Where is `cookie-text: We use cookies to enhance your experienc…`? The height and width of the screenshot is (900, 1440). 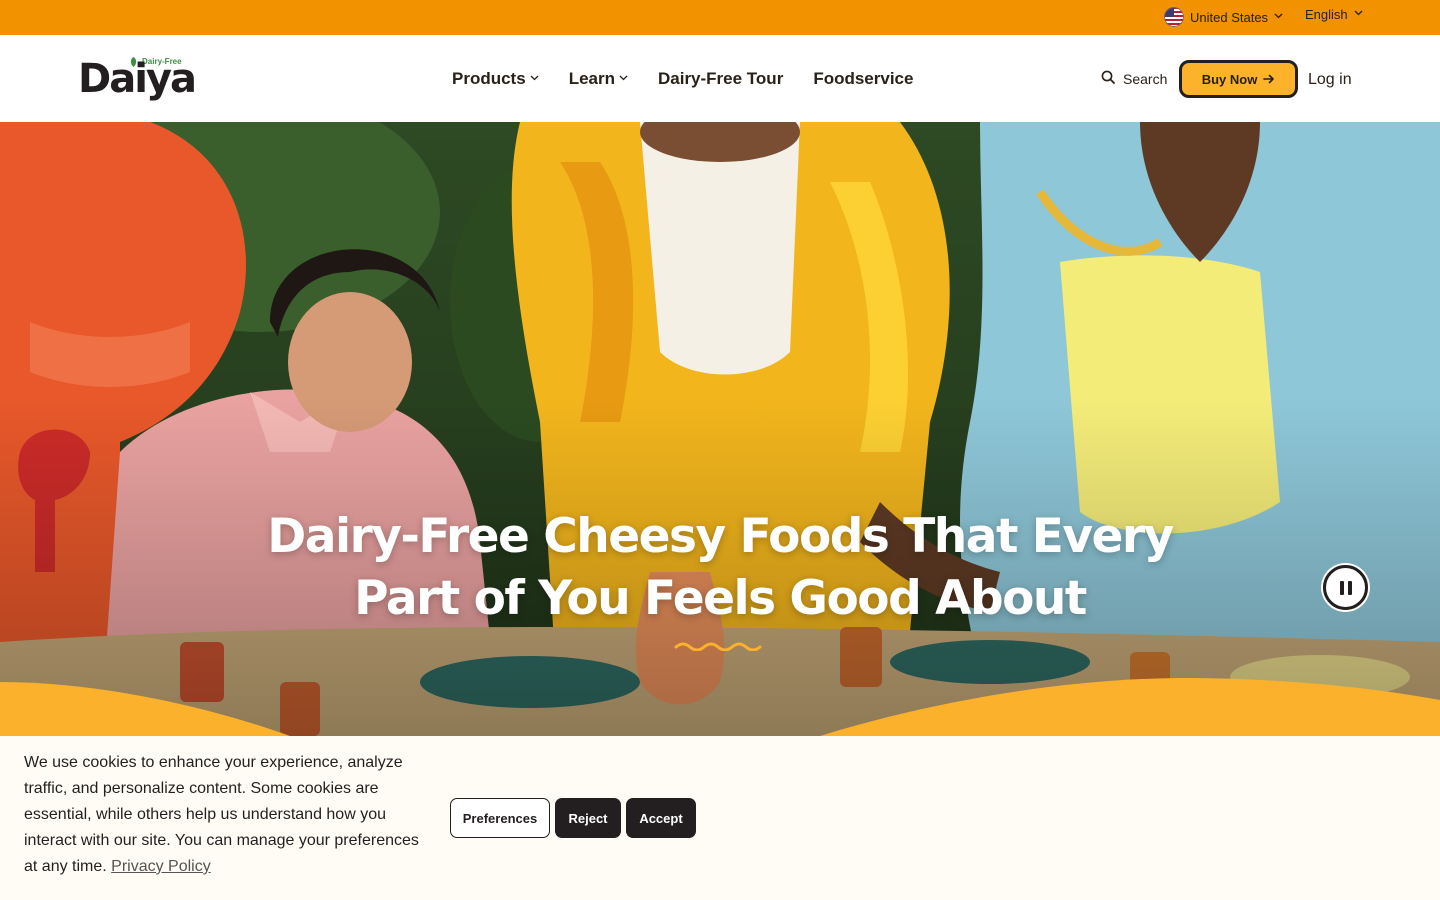 cookie-text: We use cookies to enhance your experienc… is located at coordinates (221, 814).